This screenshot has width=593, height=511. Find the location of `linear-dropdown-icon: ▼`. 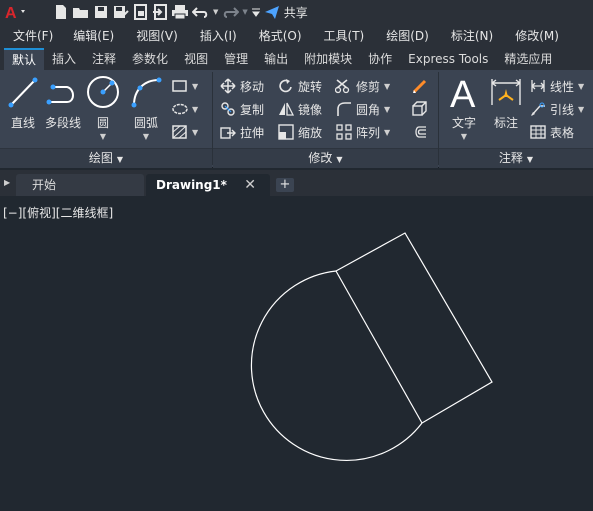

linear-dropdown-icon: ▼ is located at coordinates (581, 86).